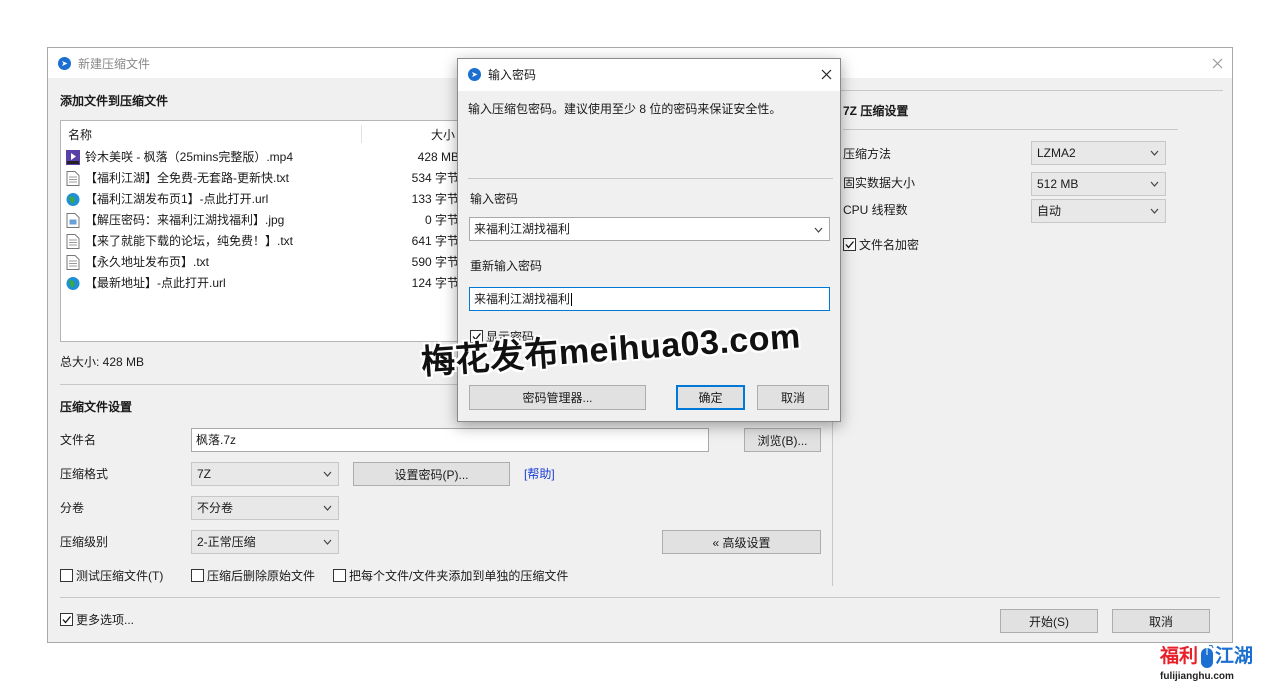 The image size is (1261, 691). What do you see at coordinates (177, 199) in the screenshot?
I see `file-name: 【福利江湖发布页1】-点此打开.url` at bounding box center [177, 199].